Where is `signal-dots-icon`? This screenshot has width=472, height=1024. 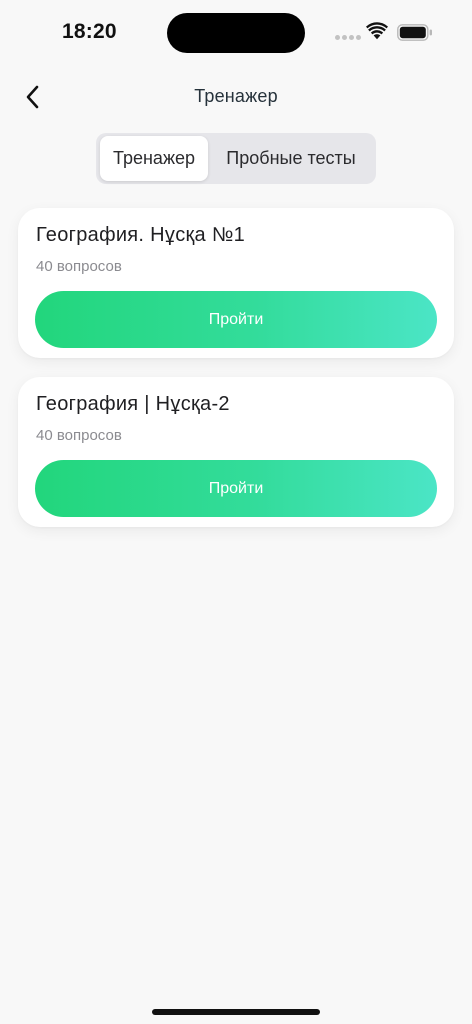 signal-dots-icon is located at coordinates (348, 38).